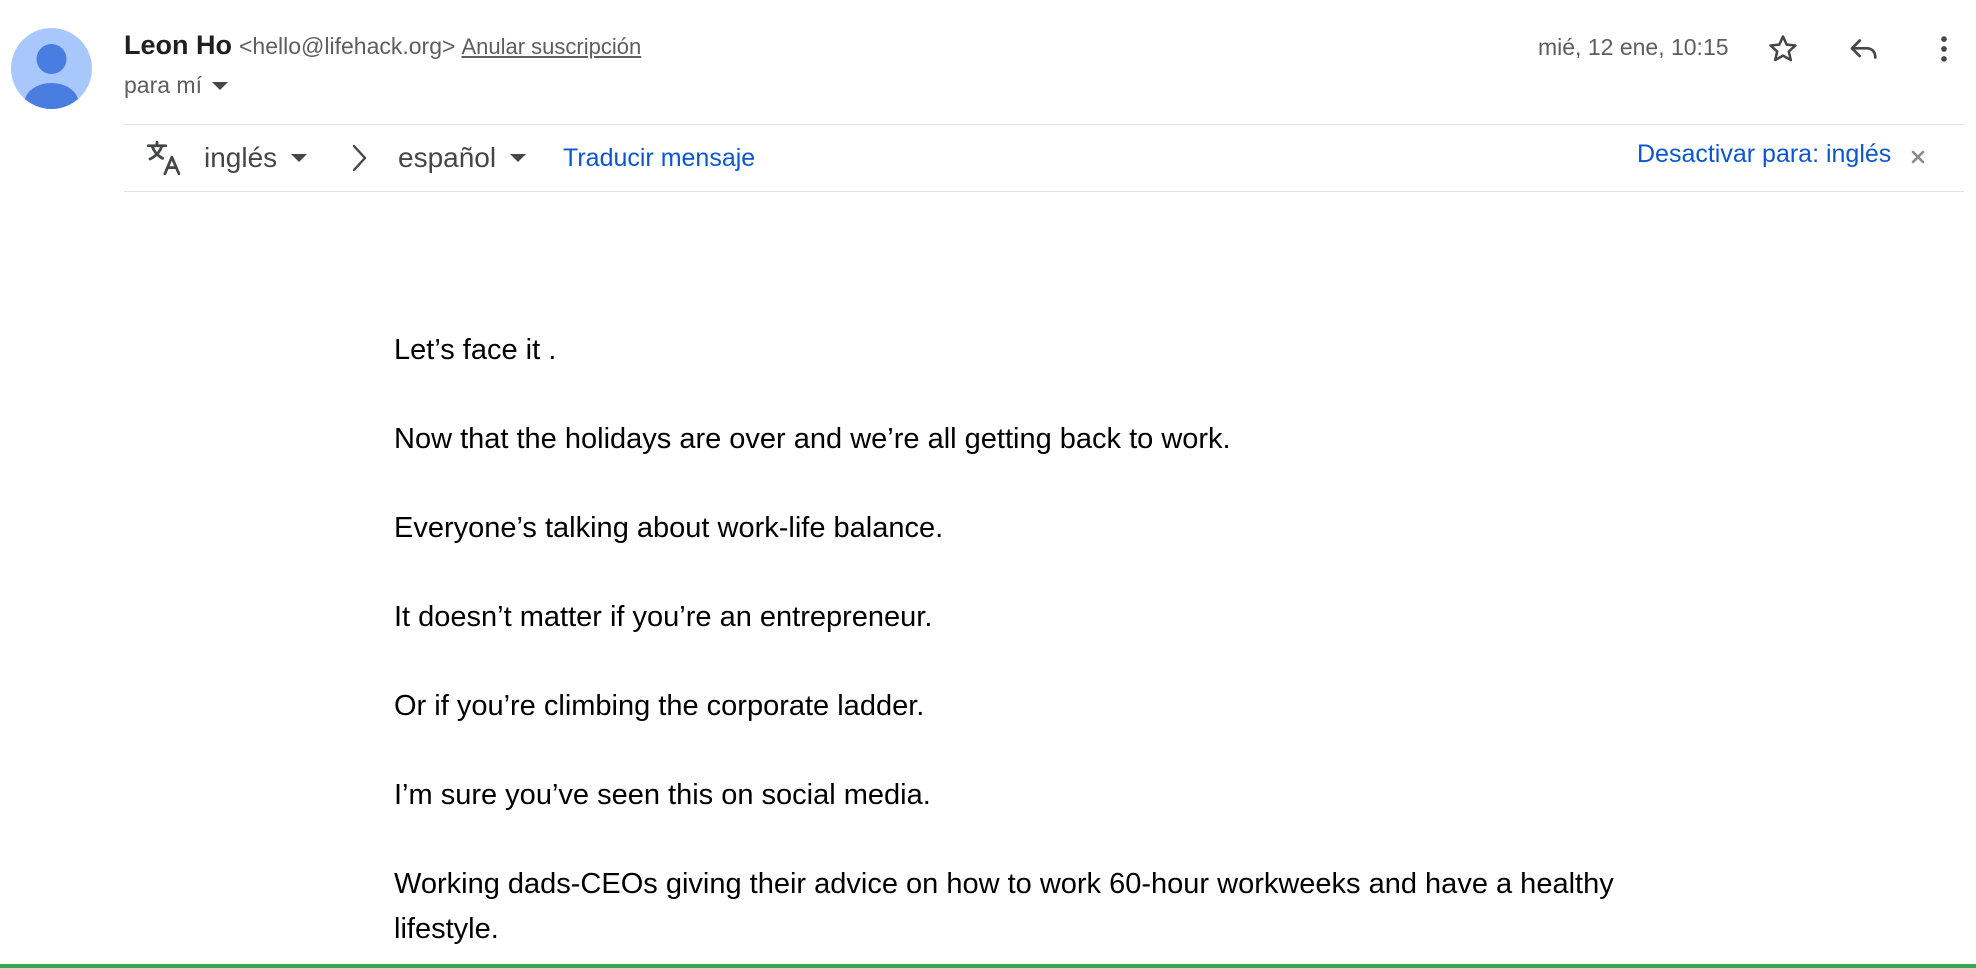  Describe the element at coordinates (551, 47) in the screenshot. I see `unsubscribe-link: Anular suscripción` at that location.